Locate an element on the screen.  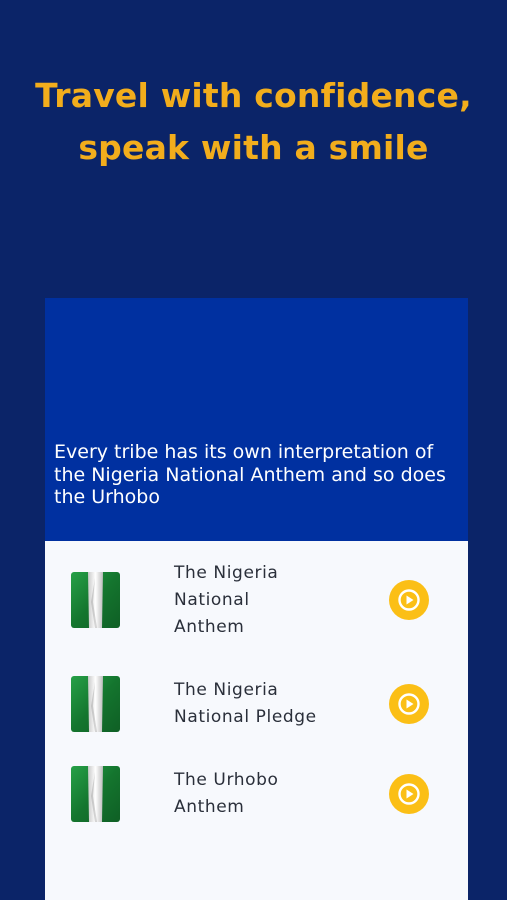
item-label-line: National Pledge is located at coordinates (245, 717).